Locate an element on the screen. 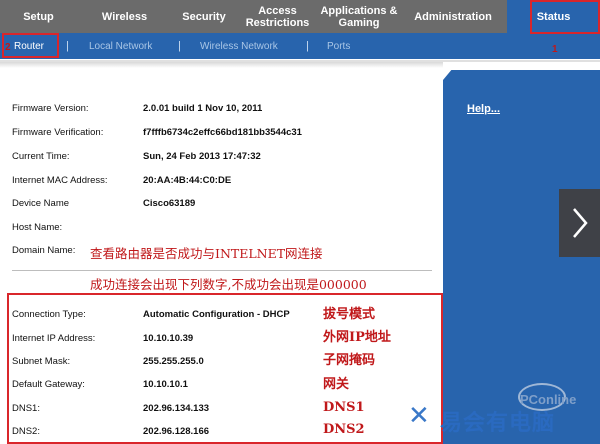 The height and width of the screenshot is (444, 600). firmware-verification-label: Firmware Verification: is located at coordinates (58, 132).